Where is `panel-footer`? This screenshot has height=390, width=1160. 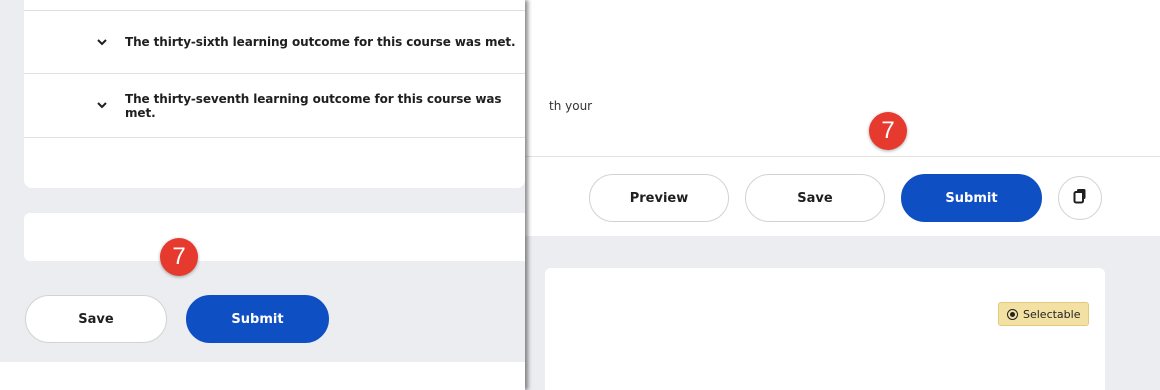
panel-footer is located at coordinates (262, 376).